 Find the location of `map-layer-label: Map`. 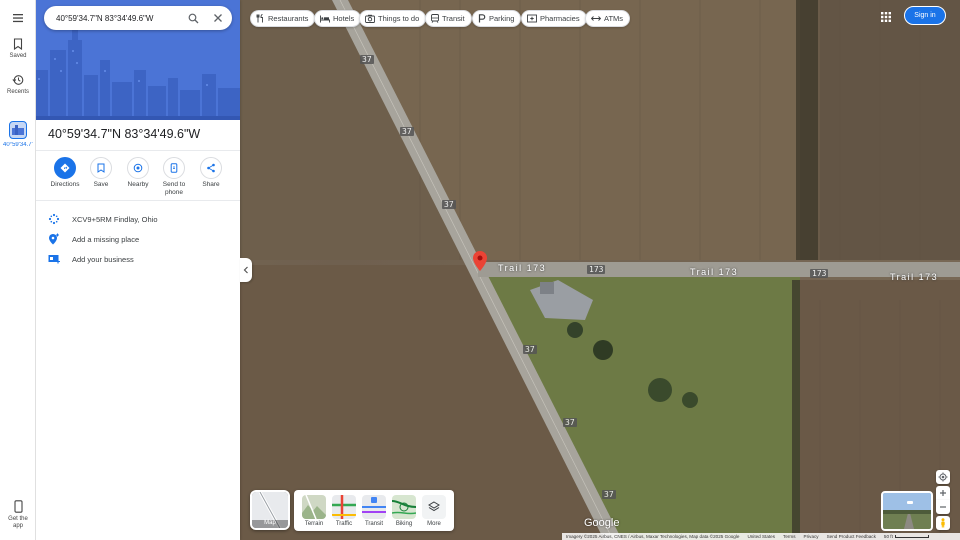

map-layer-label: Map is located at coordinates (270, 523).